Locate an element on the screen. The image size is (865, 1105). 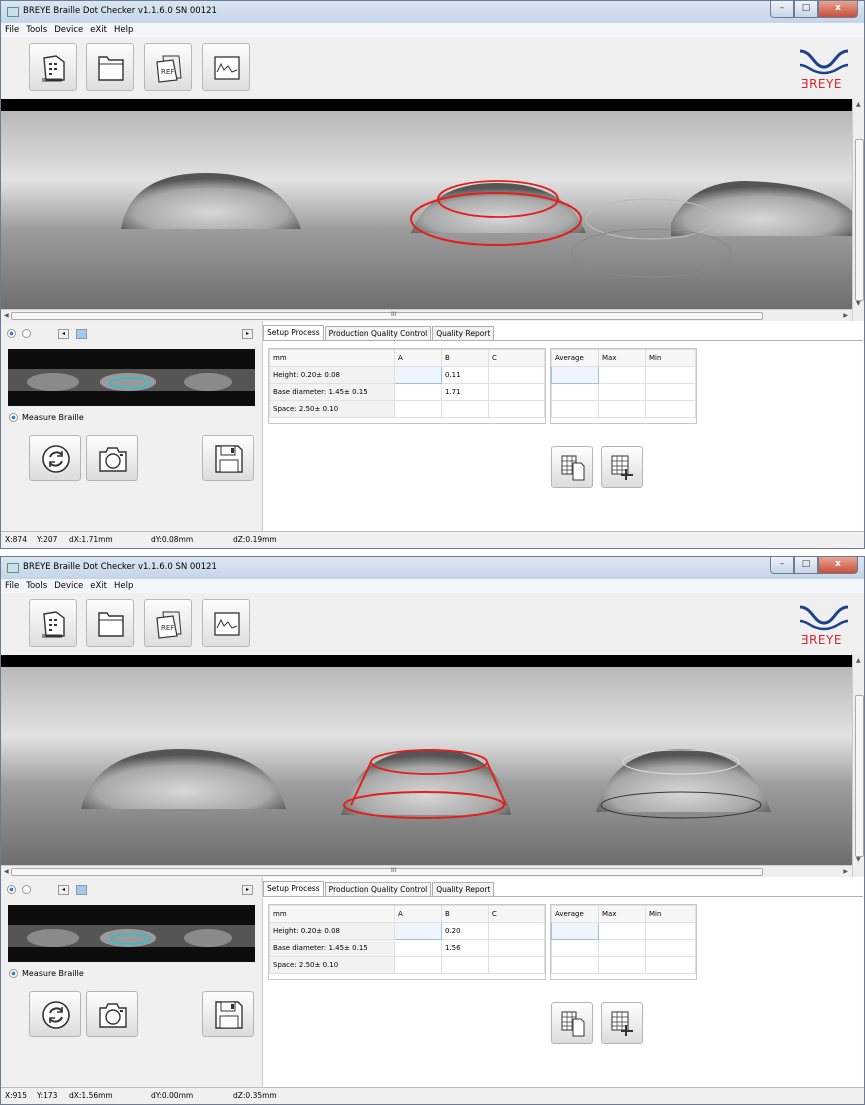
horizontal-scrollbar: ◀ III ▶ is located at coordinates (426, 315).